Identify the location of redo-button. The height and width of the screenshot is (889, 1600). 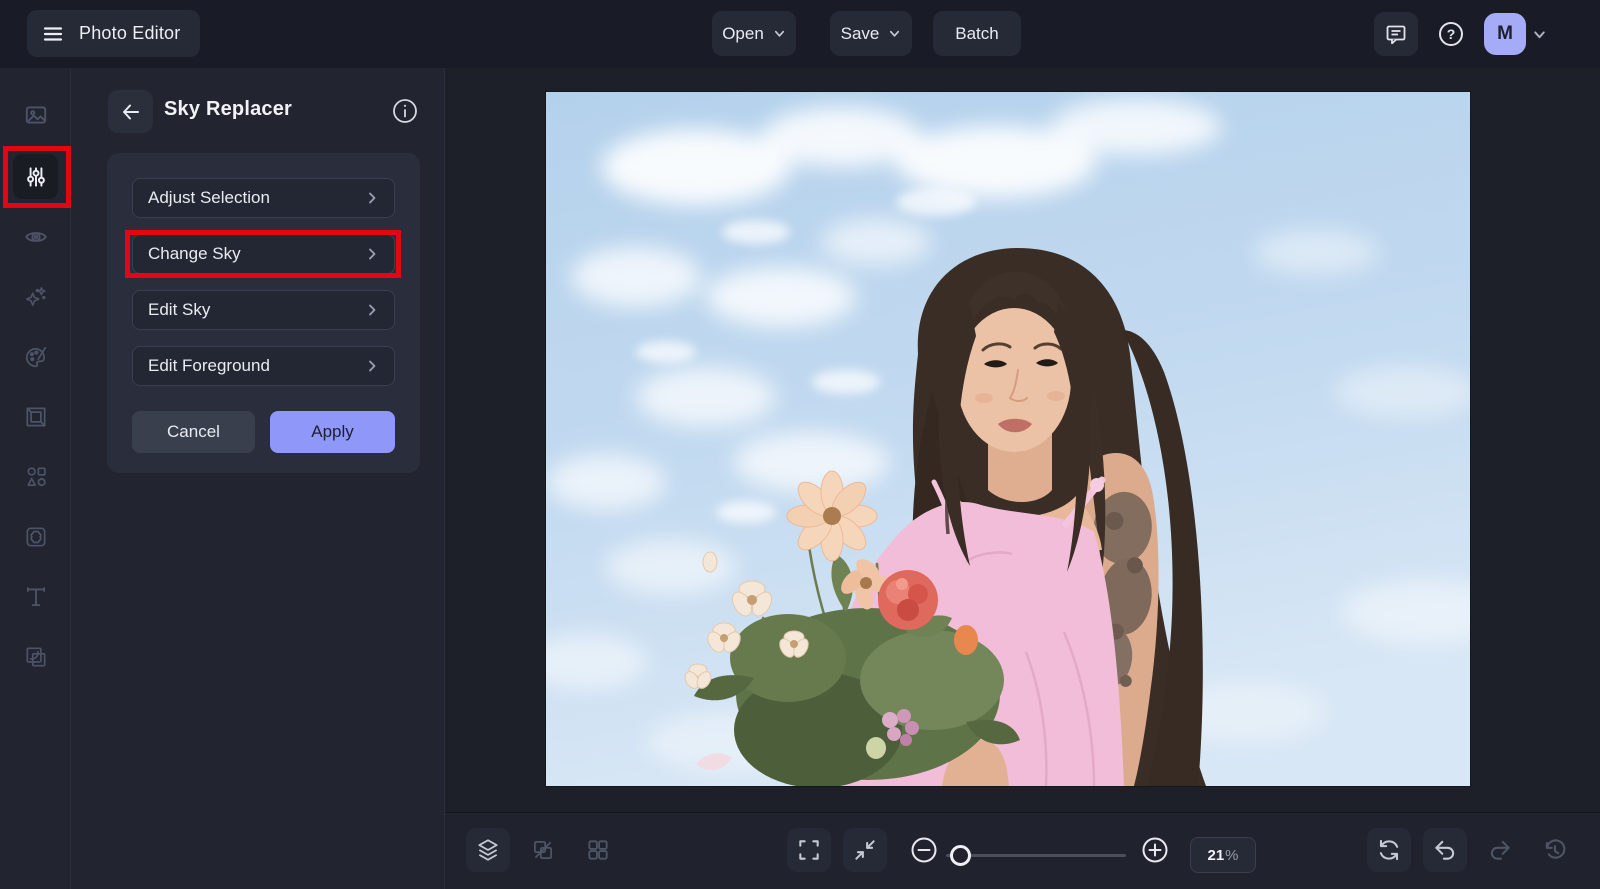
(1500, 850).